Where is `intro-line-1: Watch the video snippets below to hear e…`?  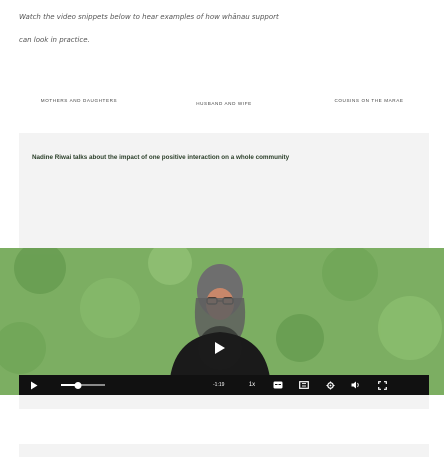 intro-line-1: Watch the video snippets below to hear e… is located at coordinates (149, 17).